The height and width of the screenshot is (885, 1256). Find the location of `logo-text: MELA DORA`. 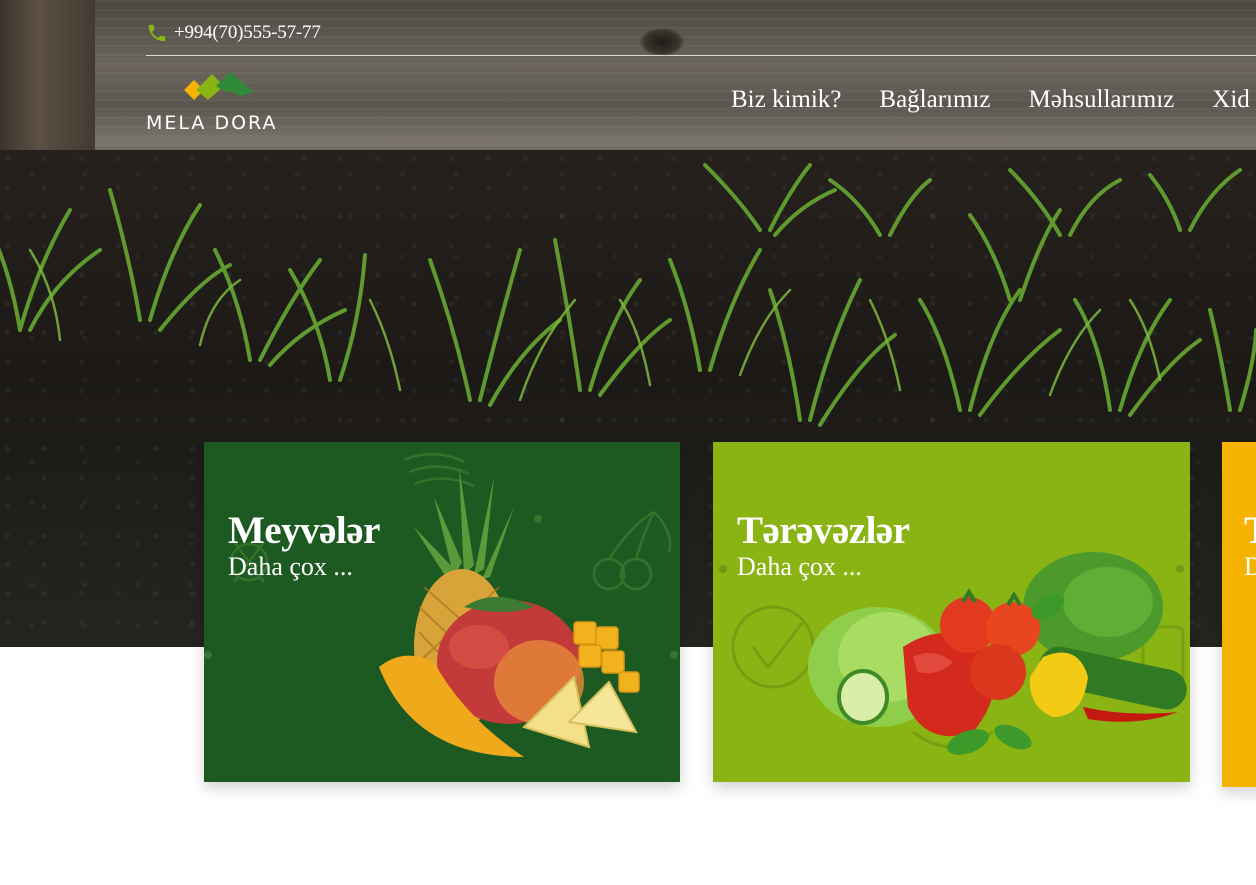

logo-text: MELA DORA is located at coordinates (212, 123).